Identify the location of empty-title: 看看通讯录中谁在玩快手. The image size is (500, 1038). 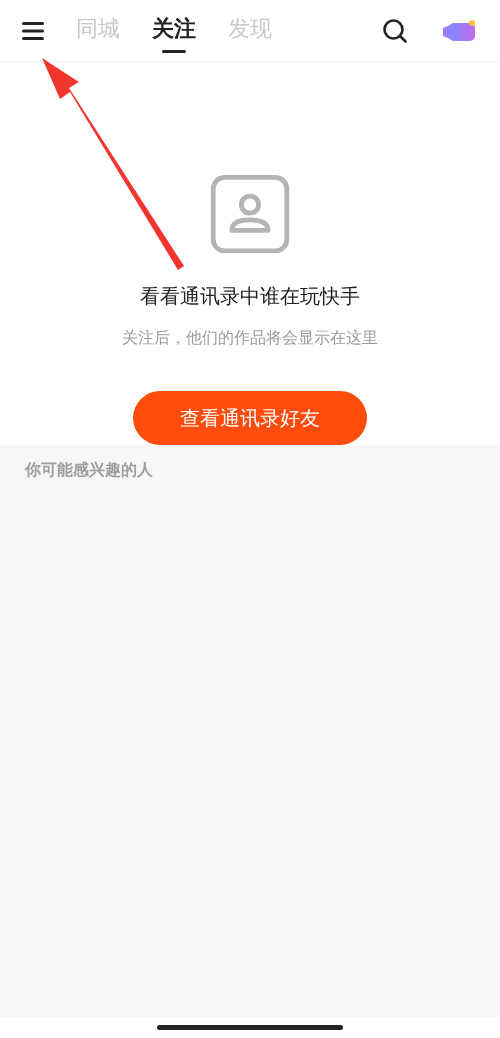
(250, 297).